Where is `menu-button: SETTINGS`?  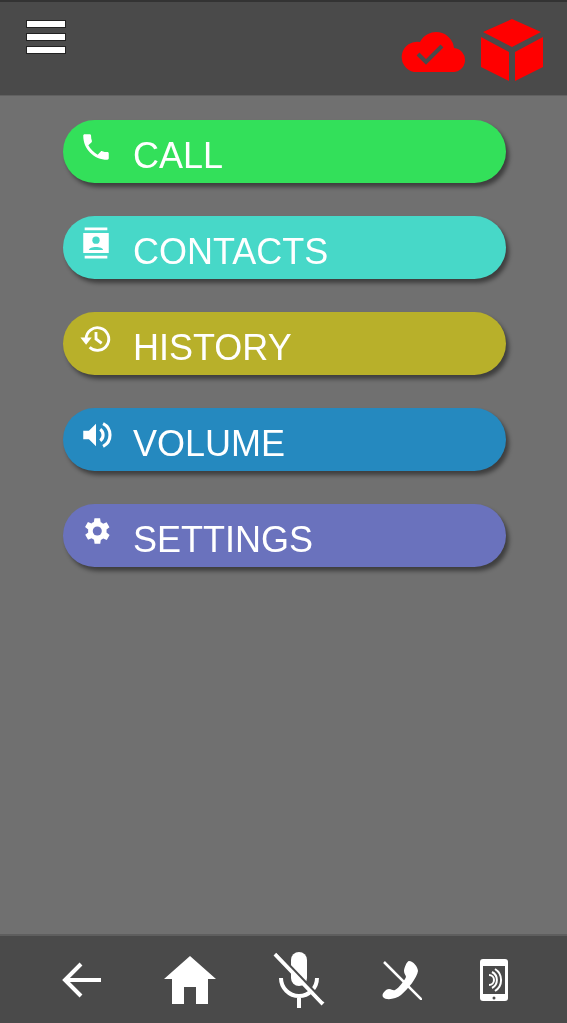
menu-button: SETTINGS is located at coordinates (284, 535).